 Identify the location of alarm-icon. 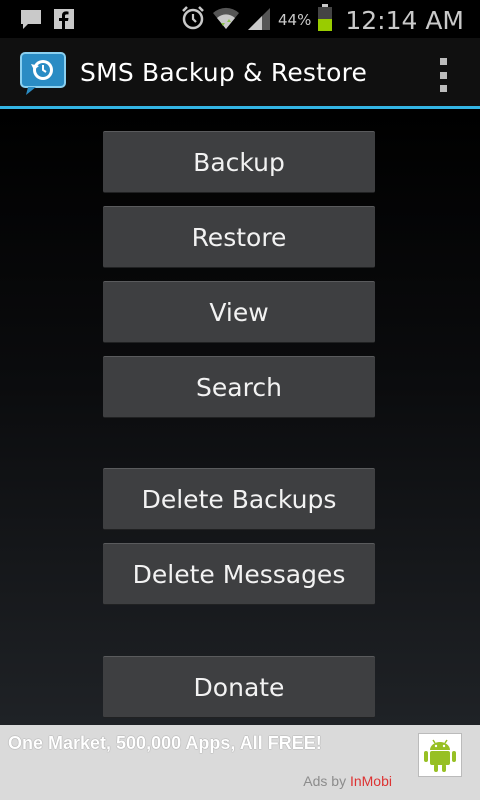
(193, 20).